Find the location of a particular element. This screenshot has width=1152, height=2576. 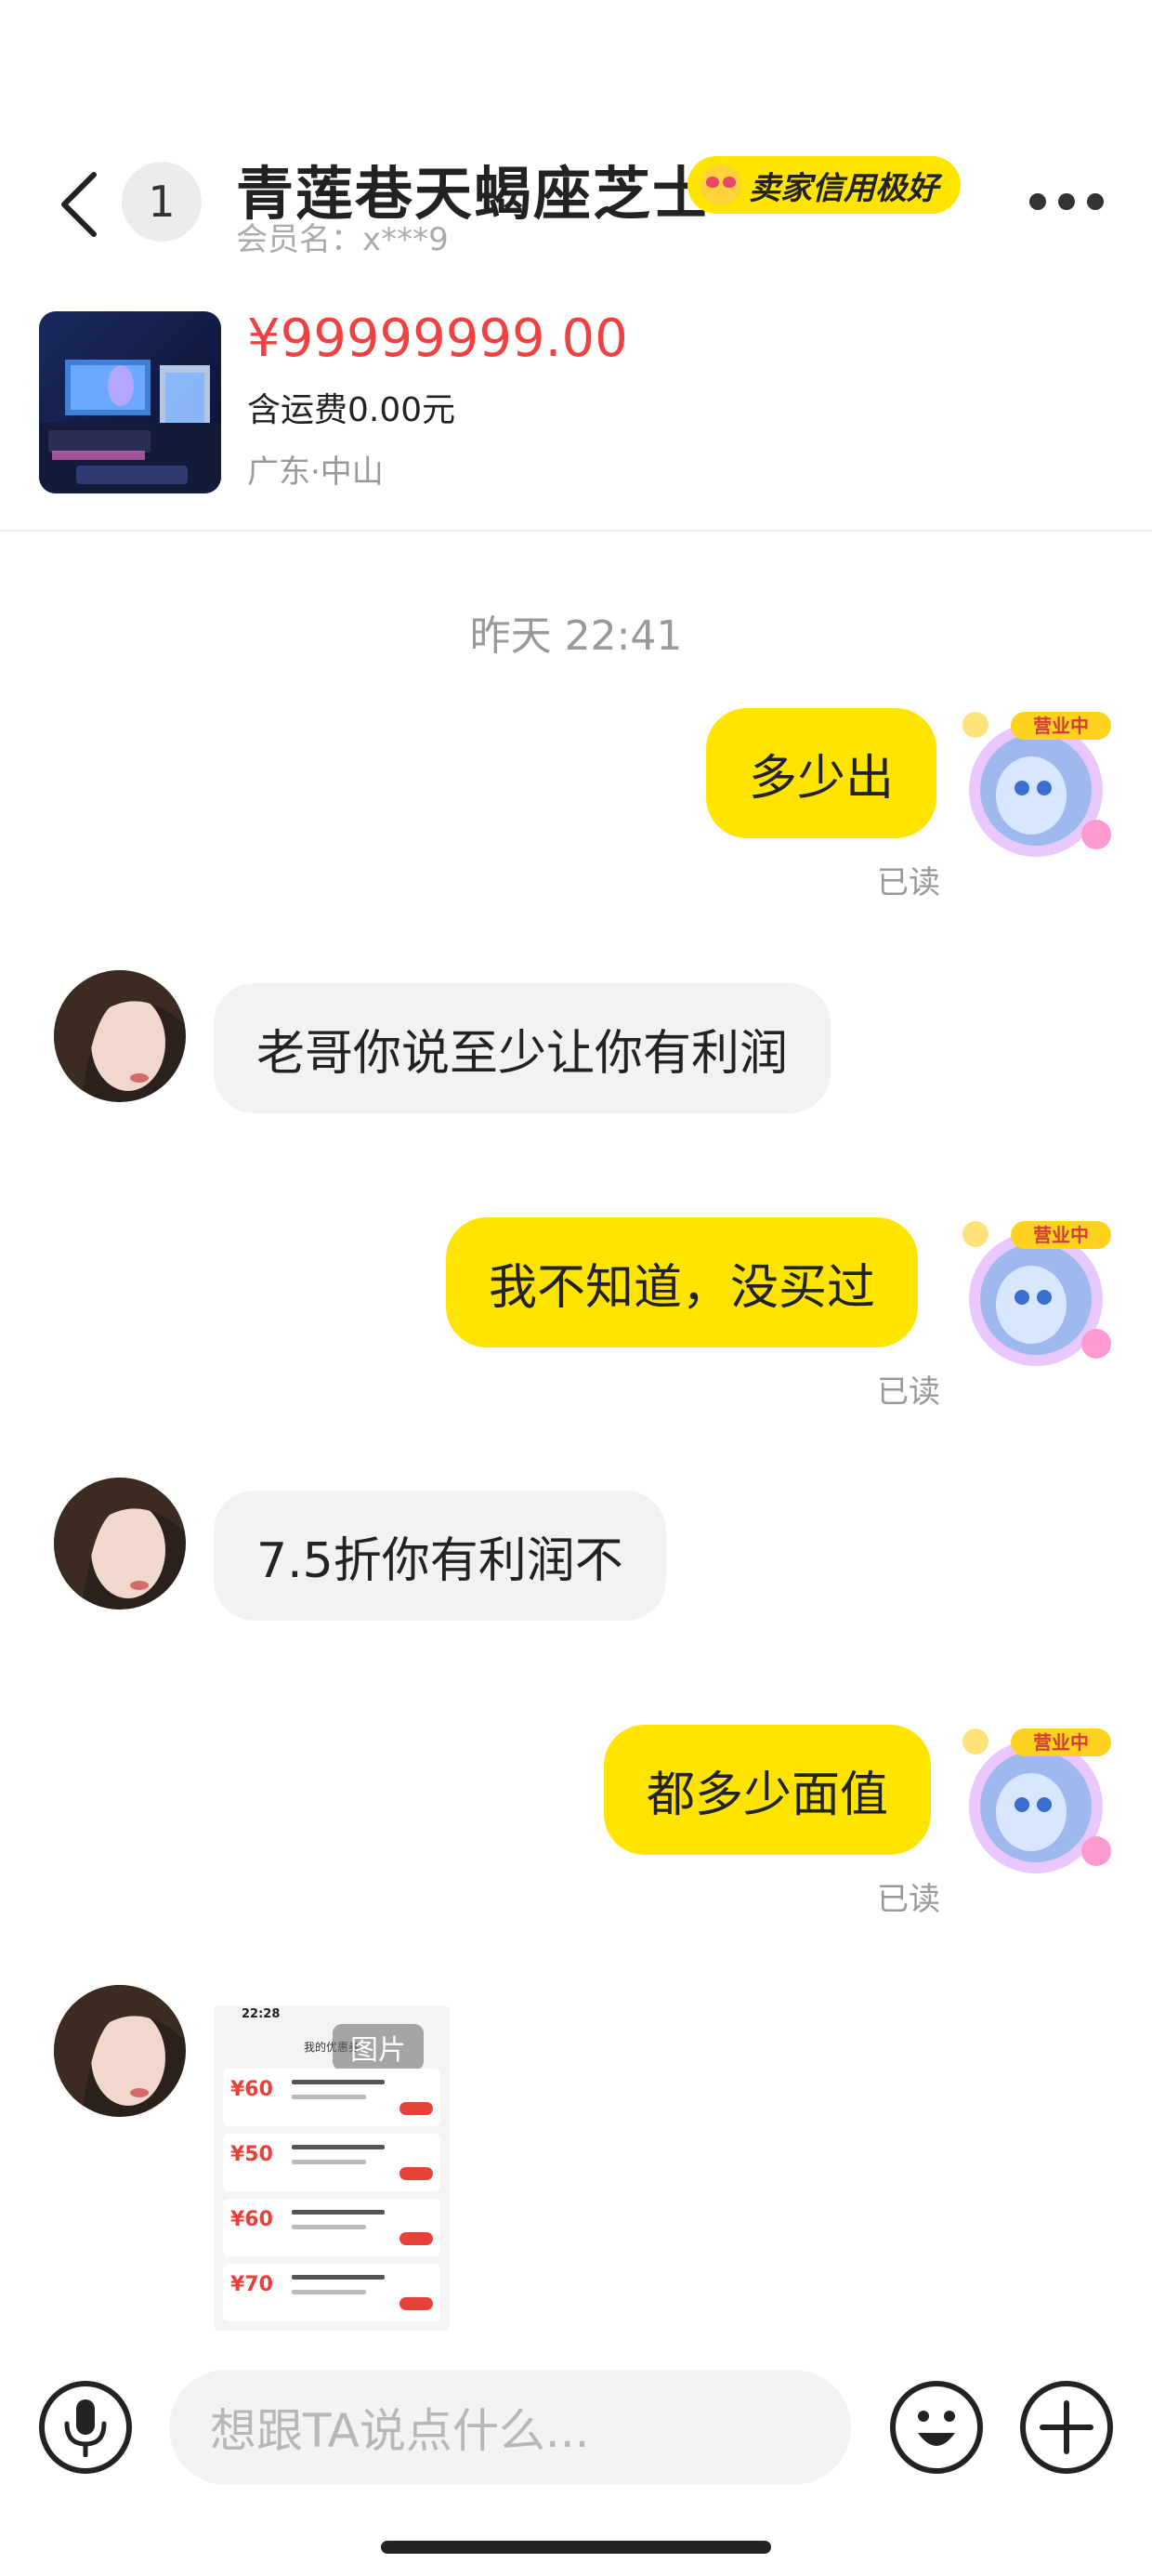

more-dots-icon is located at coordinates (1037, 201).